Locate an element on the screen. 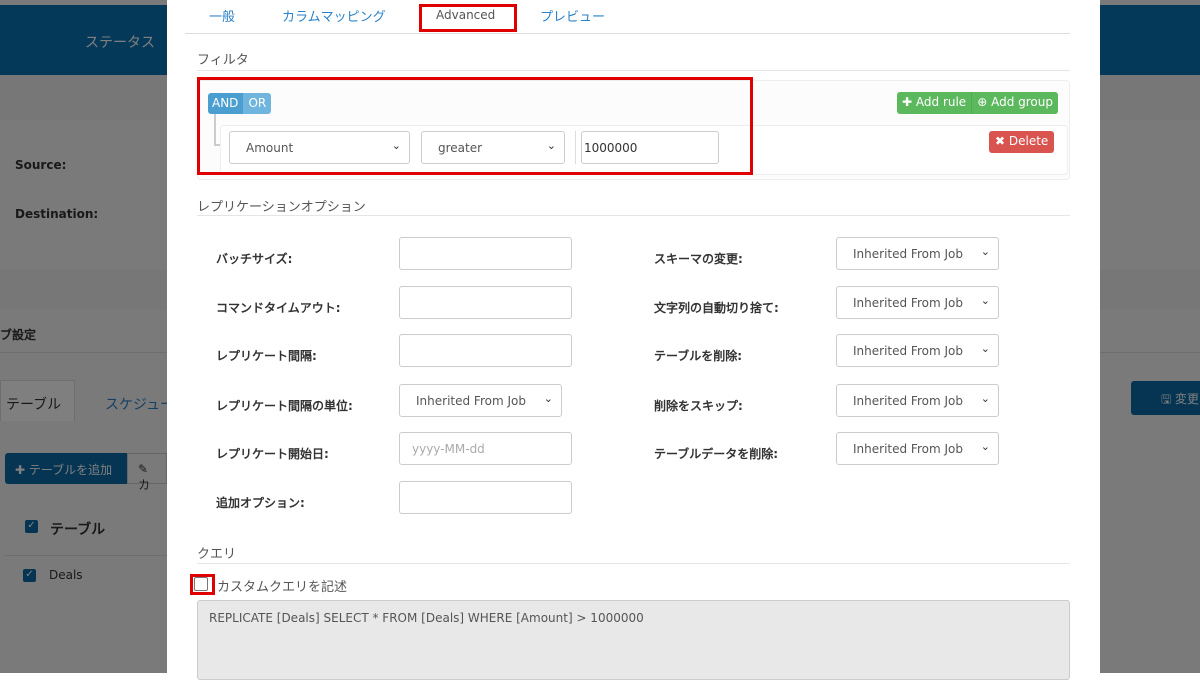 This screenshot has height=680, width=1200. start-date-label: レプリケート開始日: is located at coordinates (272, 454).